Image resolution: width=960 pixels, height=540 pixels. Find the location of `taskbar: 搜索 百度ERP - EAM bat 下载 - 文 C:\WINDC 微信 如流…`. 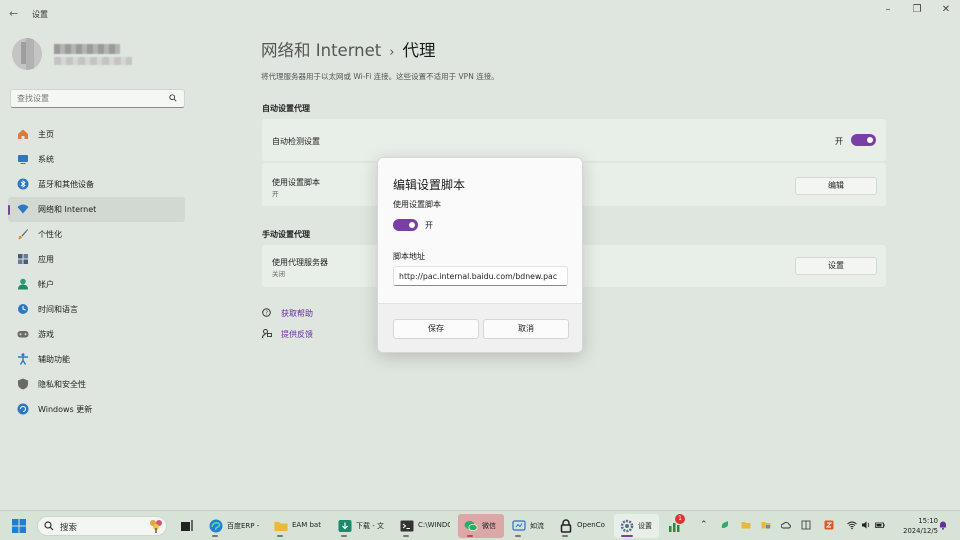

taskbar: 搜索 百度ERP - EAM bat 下载 - 文 C:\WINDC 微信 如流… is located at coordinates (480, 525).